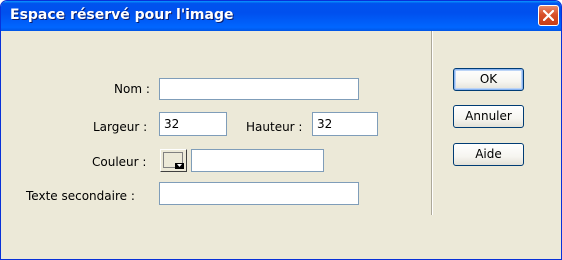  I want to click on height-field, so click(345, 124).